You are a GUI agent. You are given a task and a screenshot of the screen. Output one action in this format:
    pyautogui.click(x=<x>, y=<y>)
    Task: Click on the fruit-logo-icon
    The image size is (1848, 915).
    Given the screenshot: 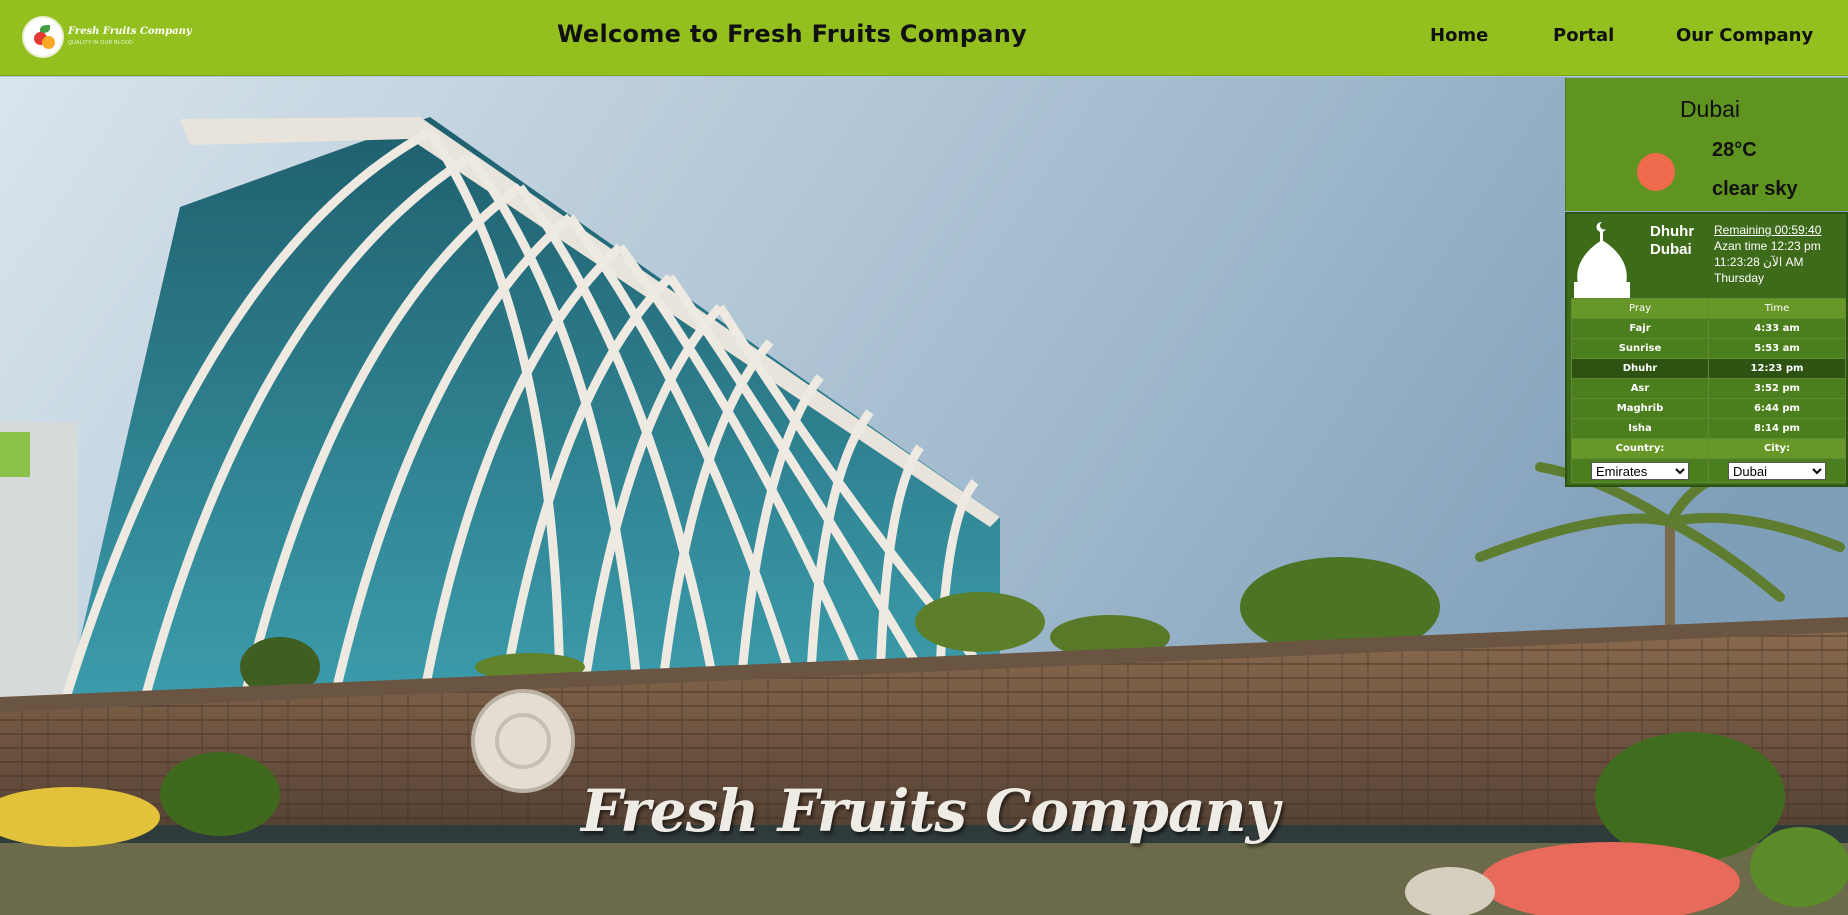 What is the action you would take?
    pyautogui.click(x=43, y=37)
    